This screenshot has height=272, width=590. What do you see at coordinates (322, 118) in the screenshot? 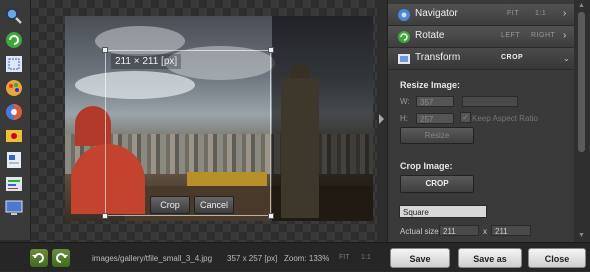
I see `crop-outside-overlay` at bounding box center [322, 118].